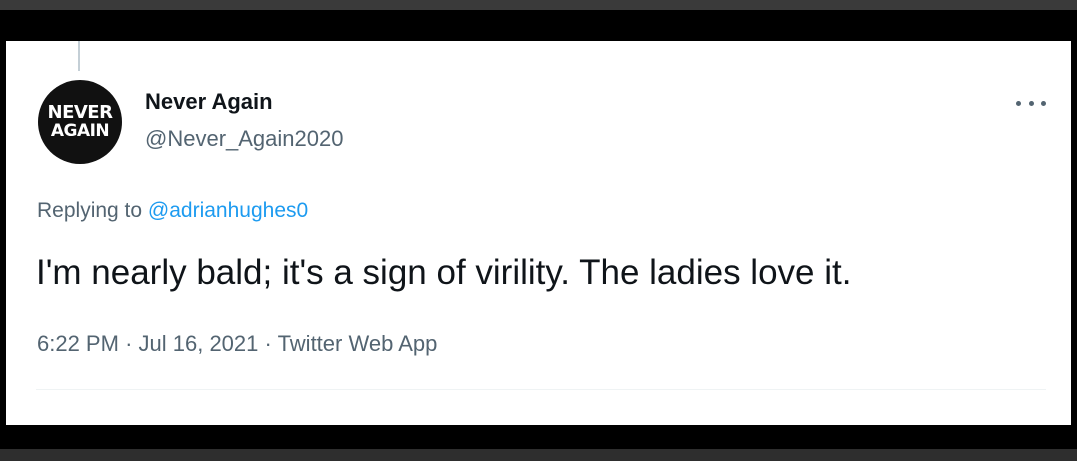 The width and height of the screenshot is (1077, 461). What do you see at coordinates (80, 131) in the screenshot?
I see `avatar-text-line2: AGAIN` at bounding box center [80, 131].